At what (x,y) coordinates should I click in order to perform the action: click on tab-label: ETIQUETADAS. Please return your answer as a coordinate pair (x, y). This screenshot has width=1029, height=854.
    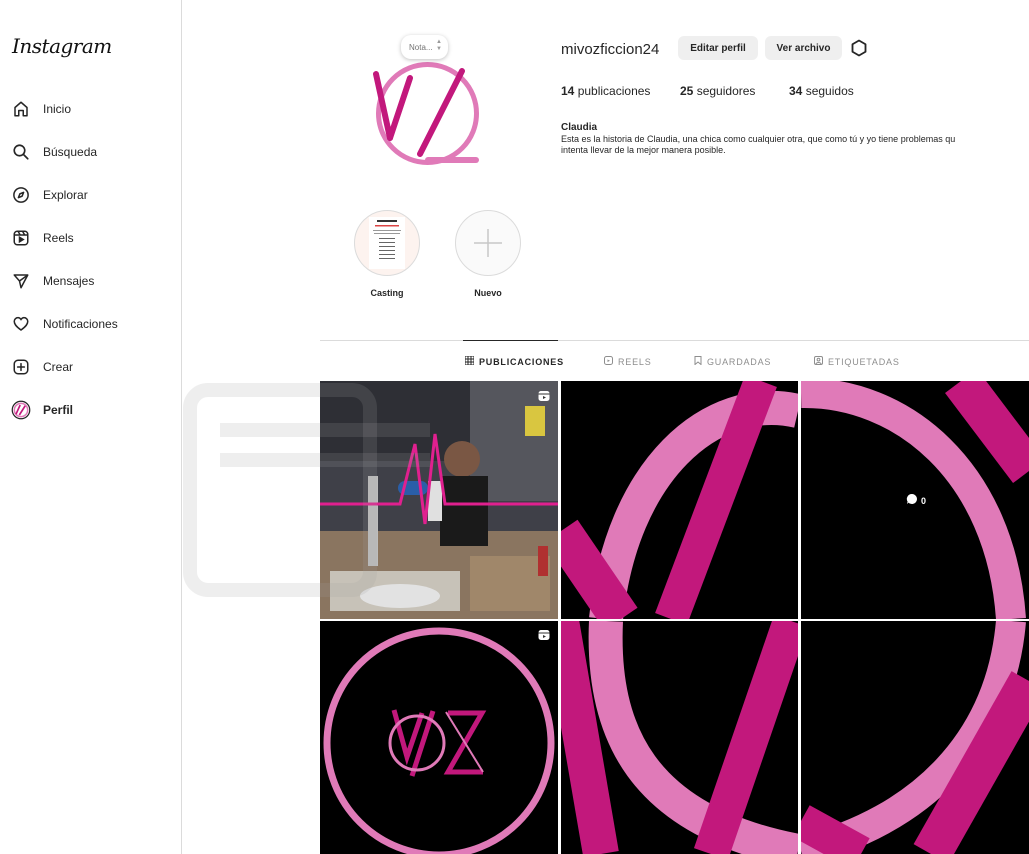
    Looking at the image, I should click on (864, 361).